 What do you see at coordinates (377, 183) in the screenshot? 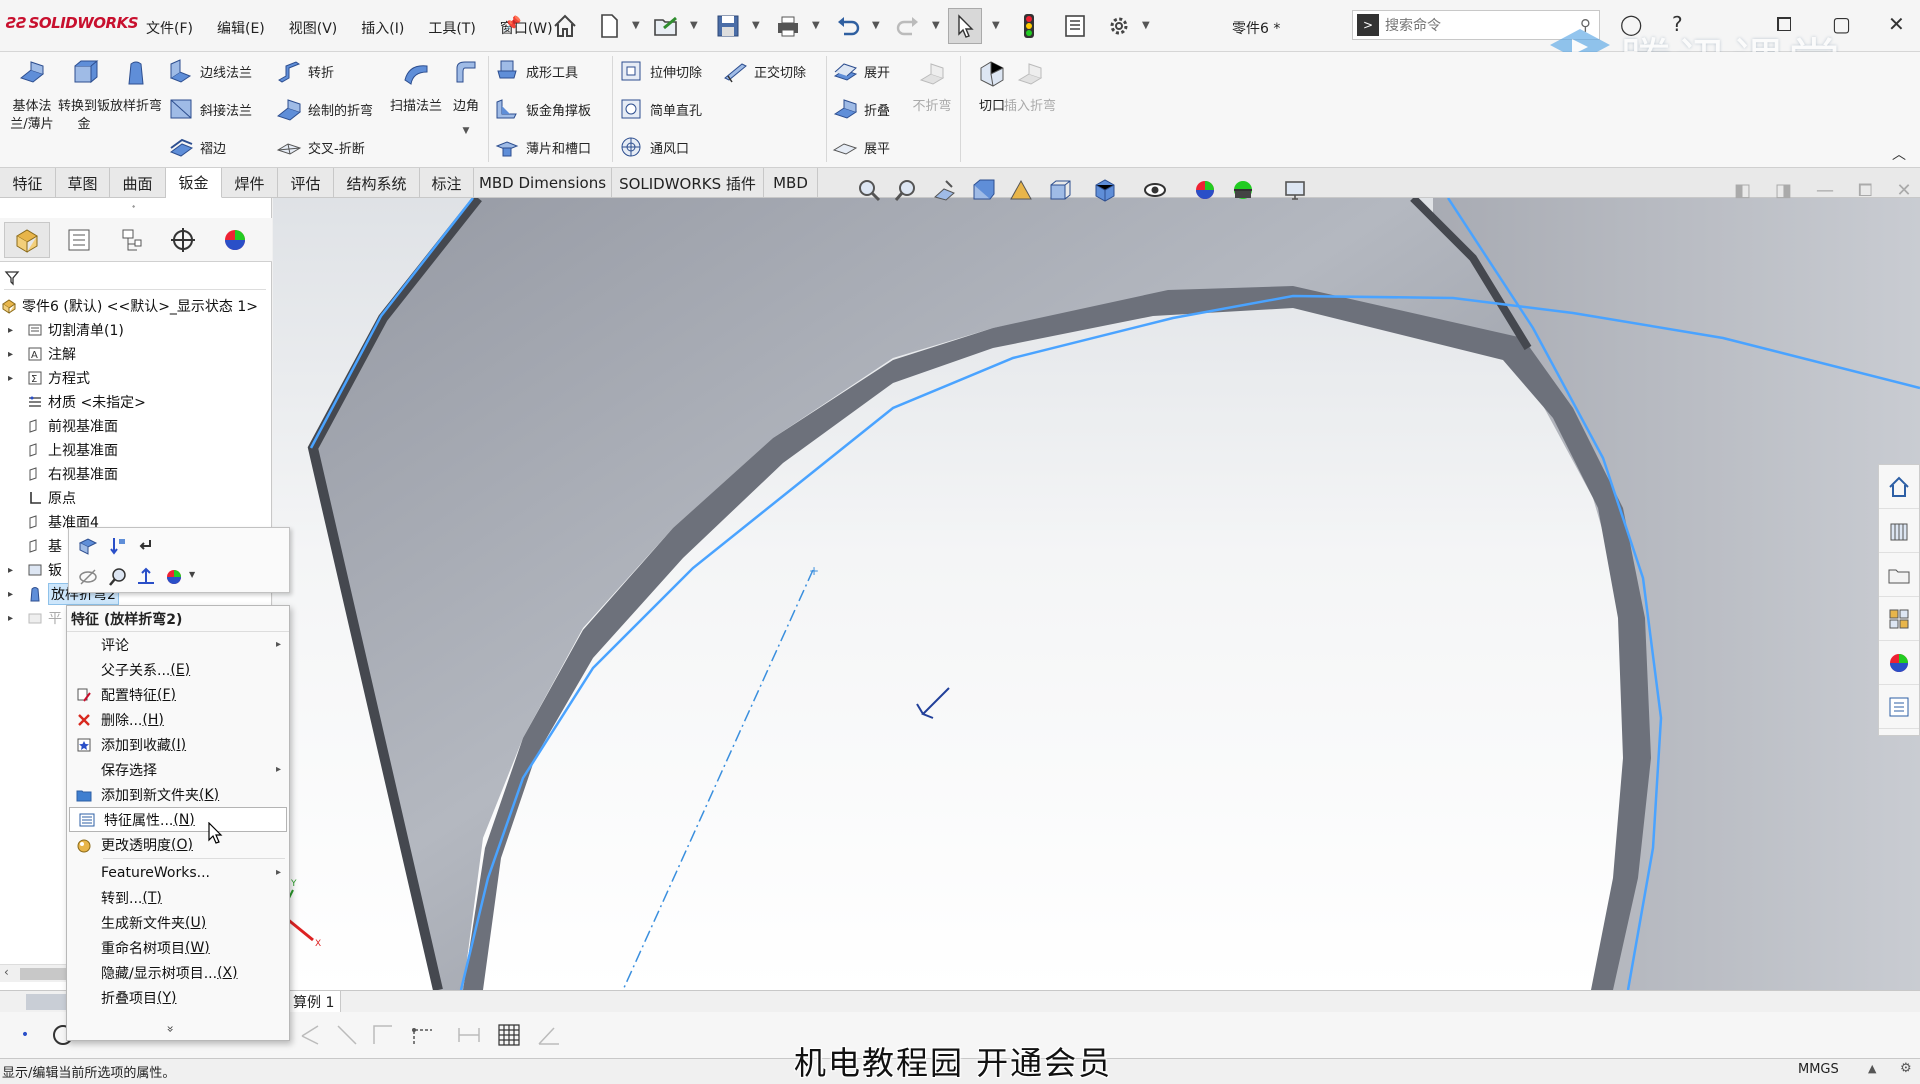
I see `tab-structure-system: 结构系统` at bounding box center [377, 183].